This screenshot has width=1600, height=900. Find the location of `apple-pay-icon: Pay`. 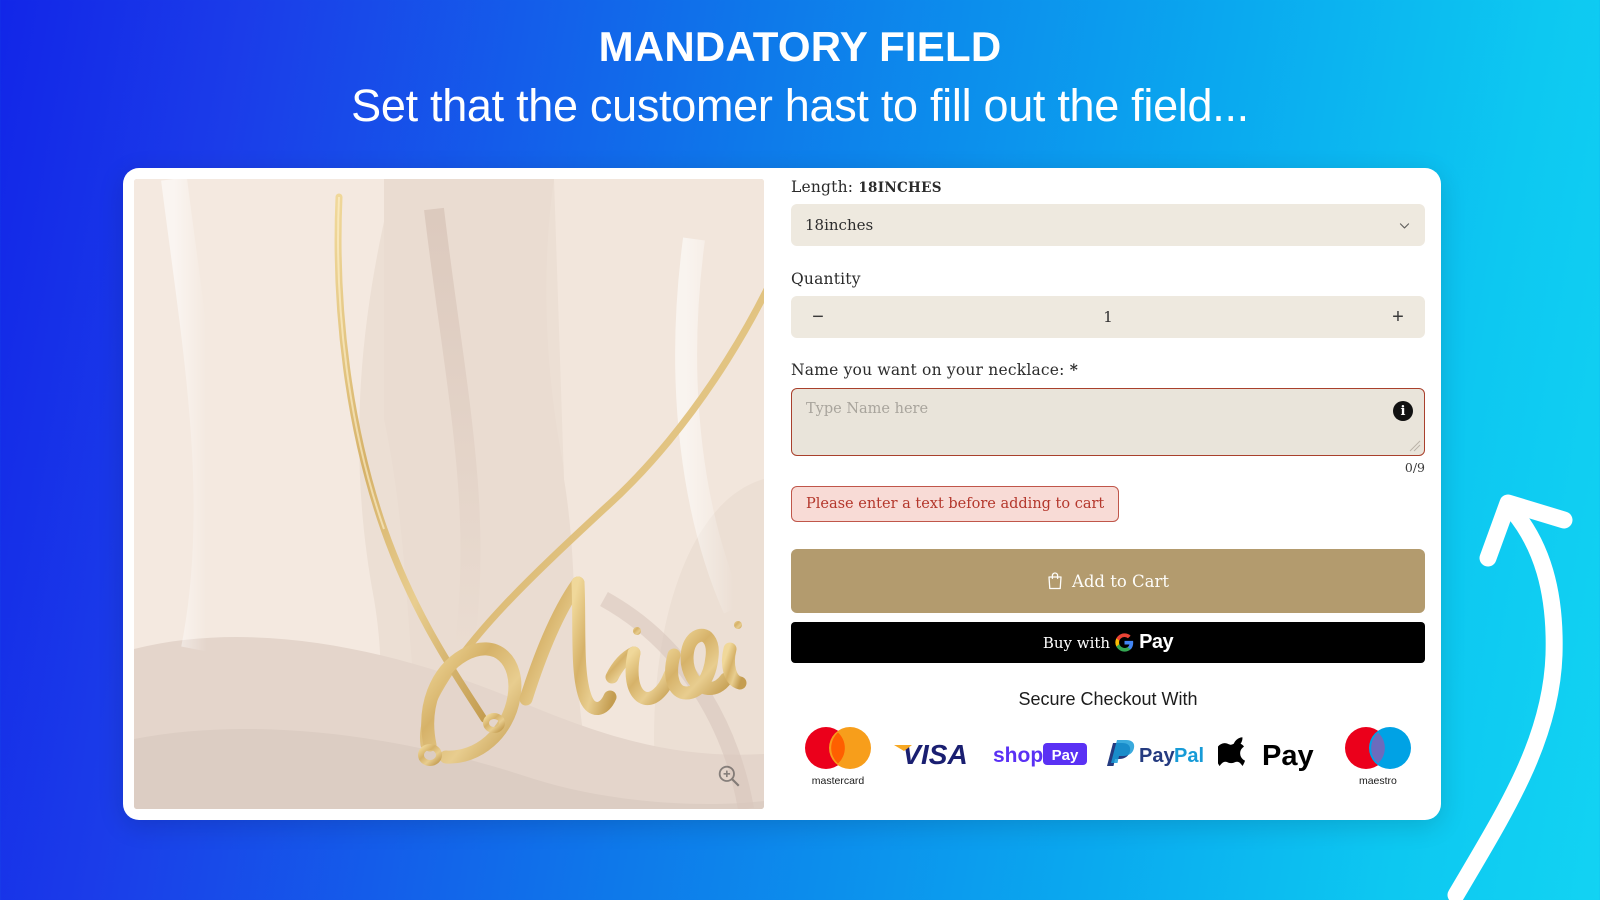

apple-pay-icon: Pay is located at coordinates (1265, 754).